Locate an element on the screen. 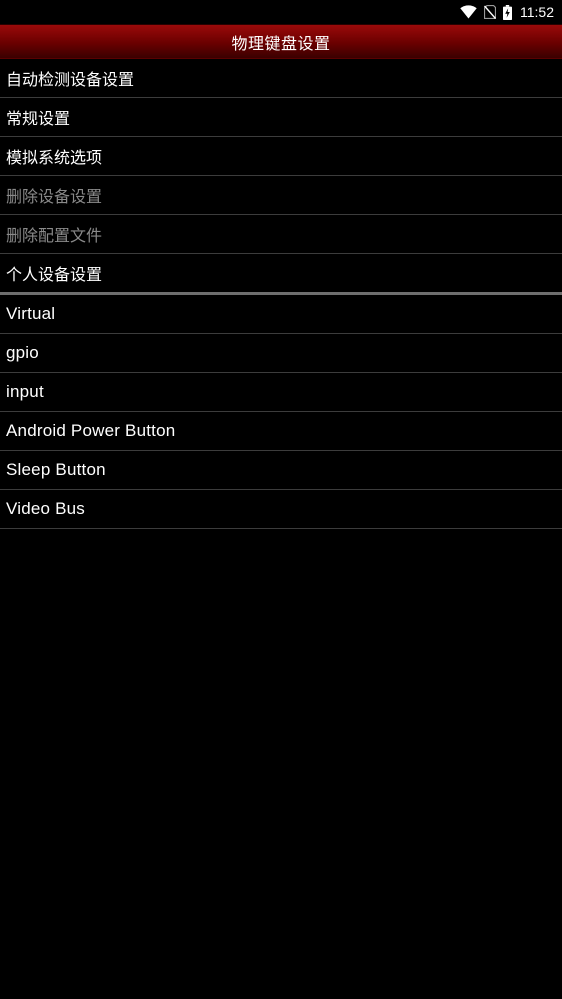 The image size is (562, 999). device-item-gpio: gpio is located at coordinates (281, 353).